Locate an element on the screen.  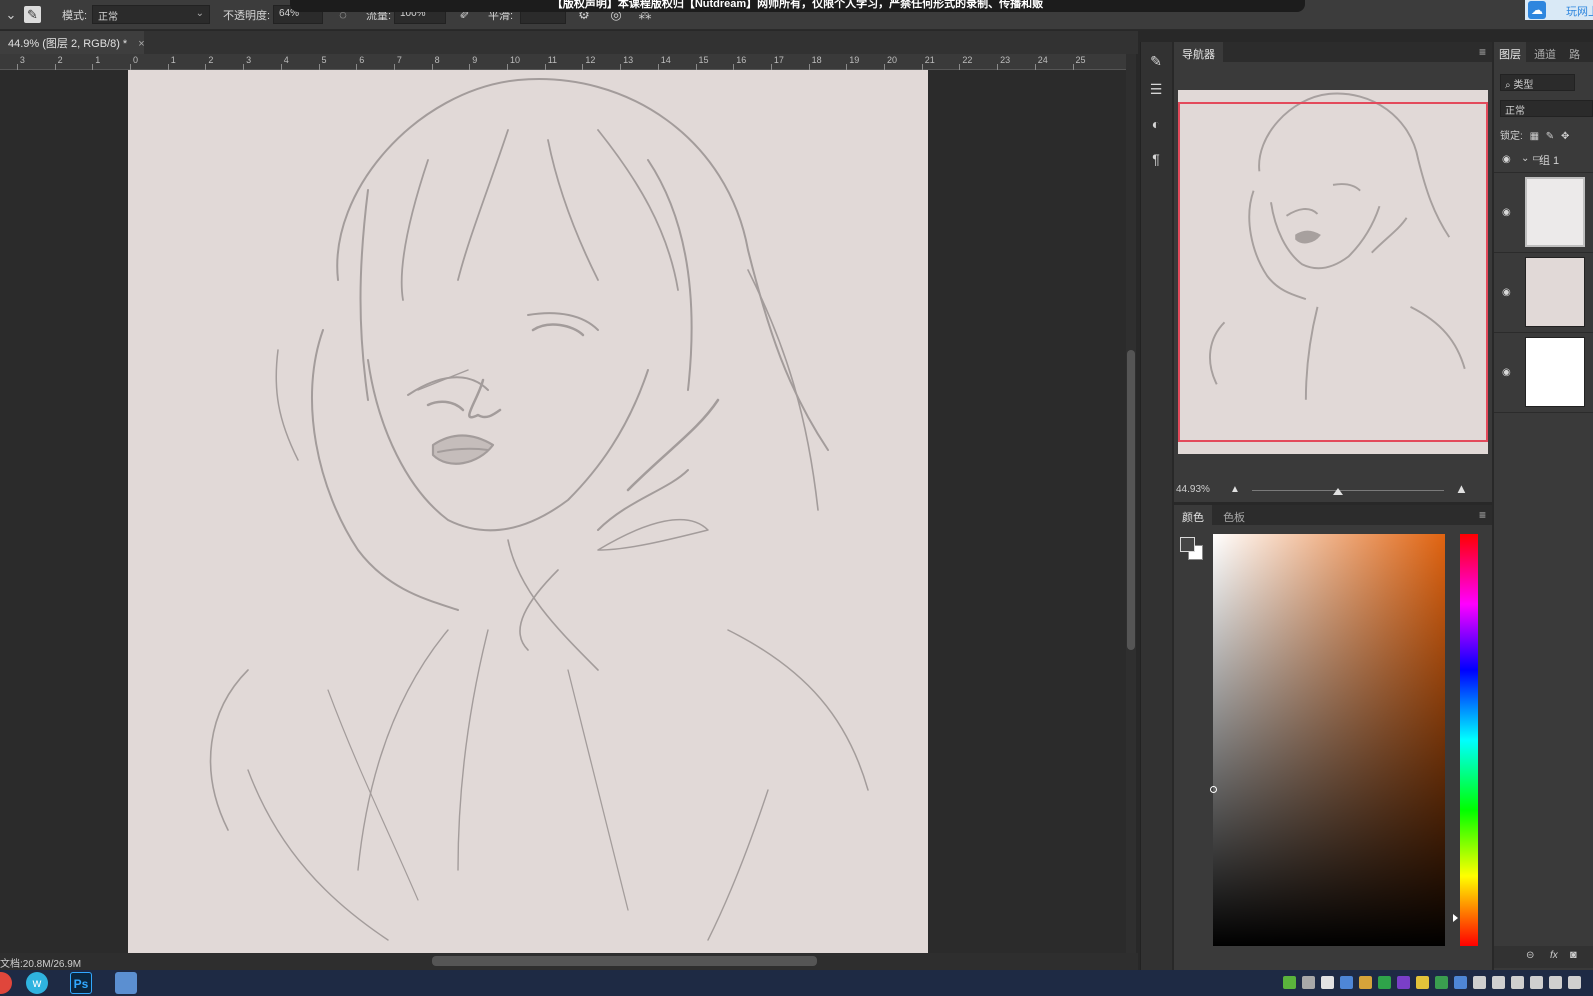
cloud-logo-icon: ☁ is located at coordinates (1537, 10).